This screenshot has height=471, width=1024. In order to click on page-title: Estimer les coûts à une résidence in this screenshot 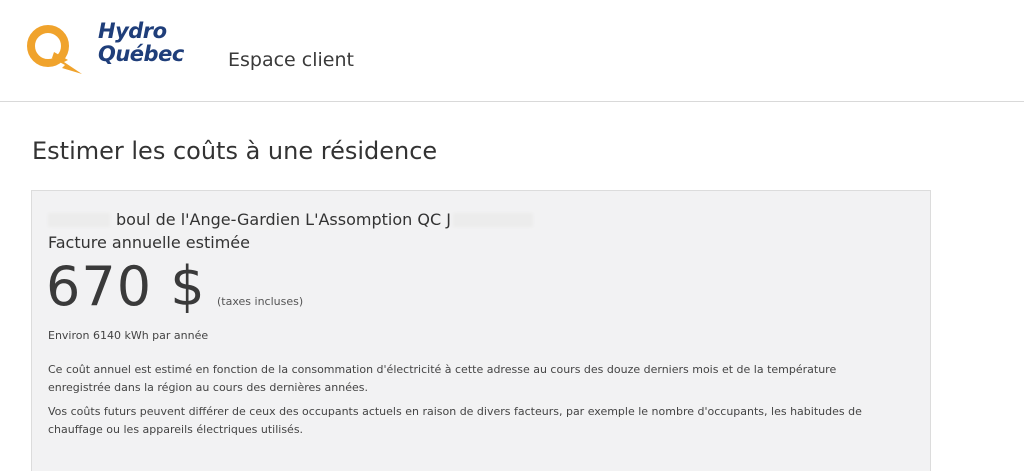, I will do `click(235, 151)`.